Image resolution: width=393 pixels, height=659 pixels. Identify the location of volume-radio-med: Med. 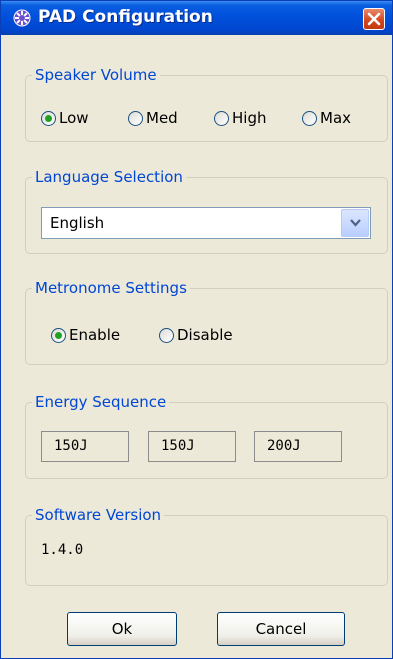
(153, 118).